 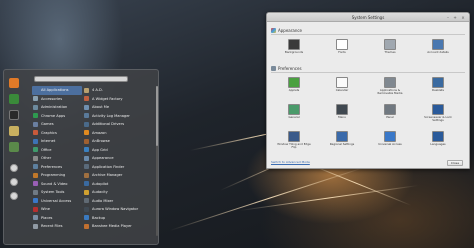 What do you see at coordinates (342, 52) in the screenshot?
I see `settings-item-label: Fonts` at bounding box center [342, 52].